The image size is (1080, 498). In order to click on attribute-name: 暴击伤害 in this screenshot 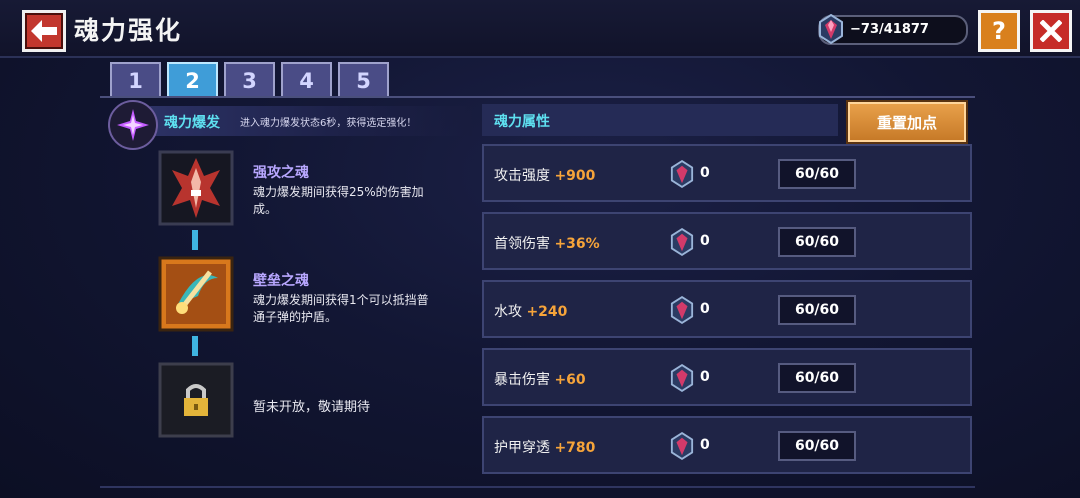, I will do `click(522, 380)`.